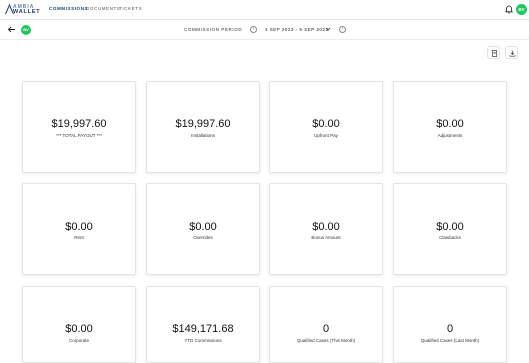 The image size is (529, 363). What do you see at coordinates (203, 135) in the screenshot?
I see `stat-label: Installations` at bounding box center [203, 135].